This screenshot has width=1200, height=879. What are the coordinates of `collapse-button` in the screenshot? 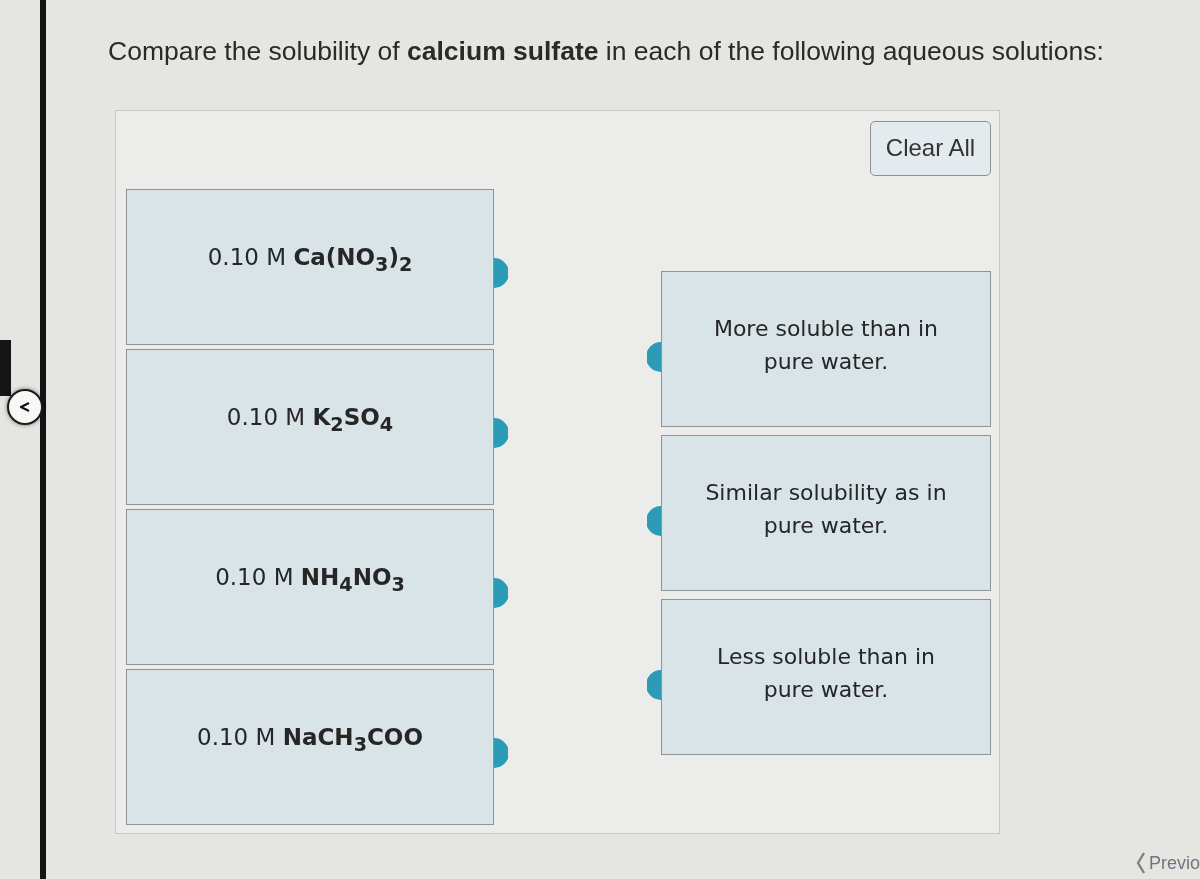 It's located at (25, 407).